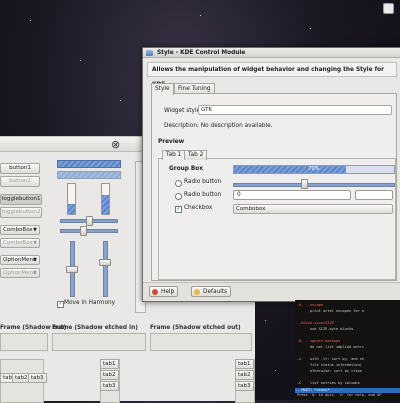 Image resolution: width=400 pixels, height=403 pixels. What do you see at coordinates (155, 292) in the screenshot?
I see `help-icon` at bounding box center [155, 292].